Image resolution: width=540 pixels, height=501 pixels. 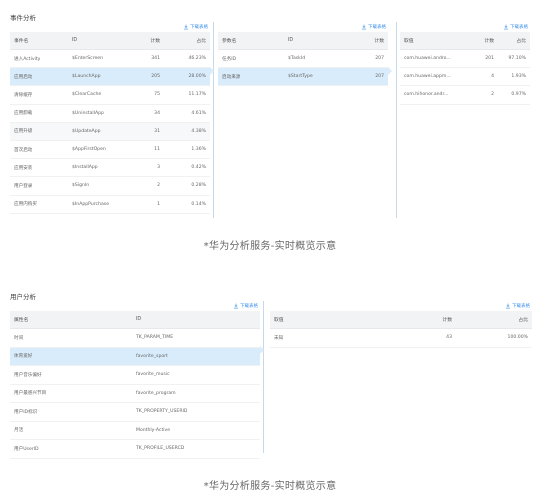 What do you see at coordinates (19, 338) in the screenshot?
I see `attr-name-cell: 时间` at bounding box center [19, 338].